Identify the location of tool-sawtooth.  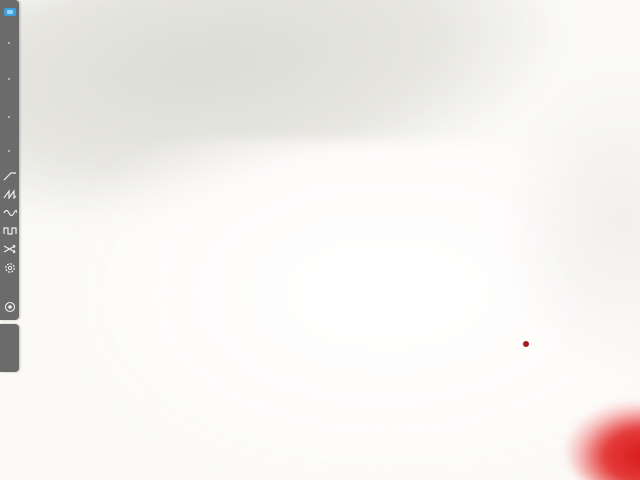
(9, 194).